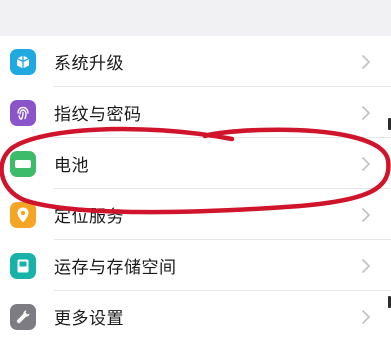 The width and height of the screenshot is (391, 339). What do you see at coordinates (23, 112) in the screenshot?
I see `fingerprint-icon` at bounding box center [23, 112].